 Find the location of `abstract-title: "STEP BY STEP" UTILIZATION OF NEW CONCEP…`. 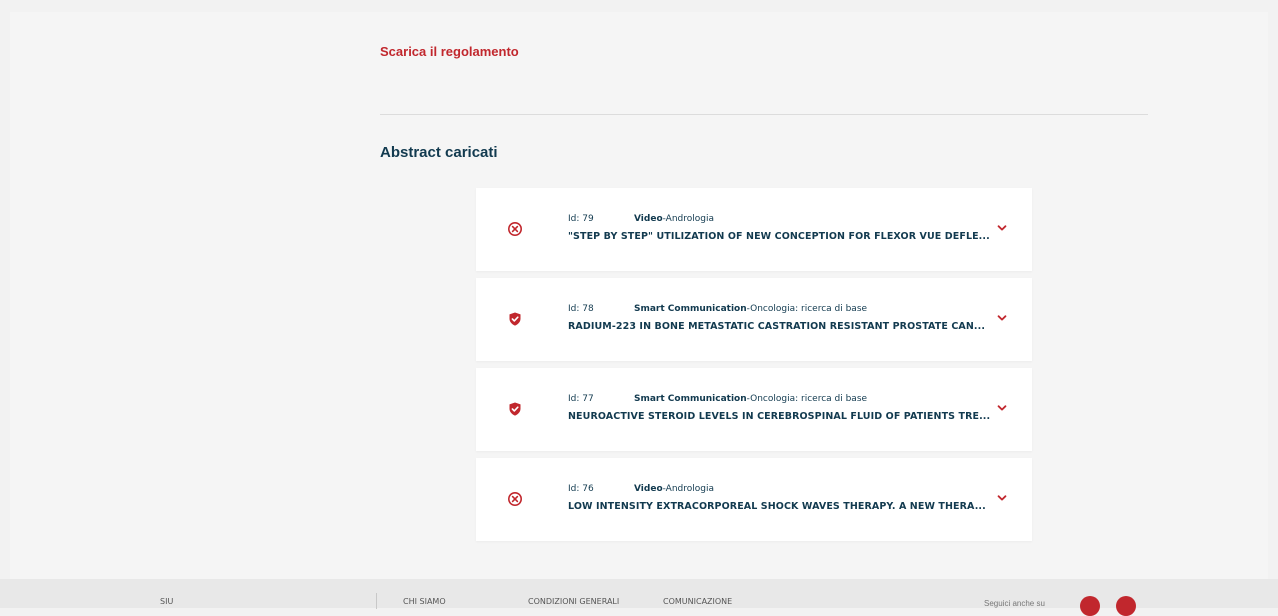

abstract-title: "STEP BY STEP" UTILIZATION OF NEW CONCEP… is located at coordinates (779, 236).